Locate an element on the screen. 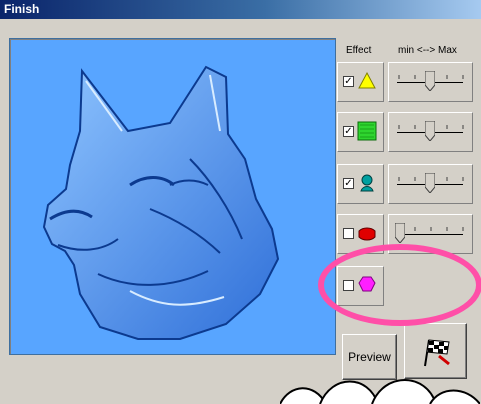  teal-figure-icon is located at coordinates (367, 183).